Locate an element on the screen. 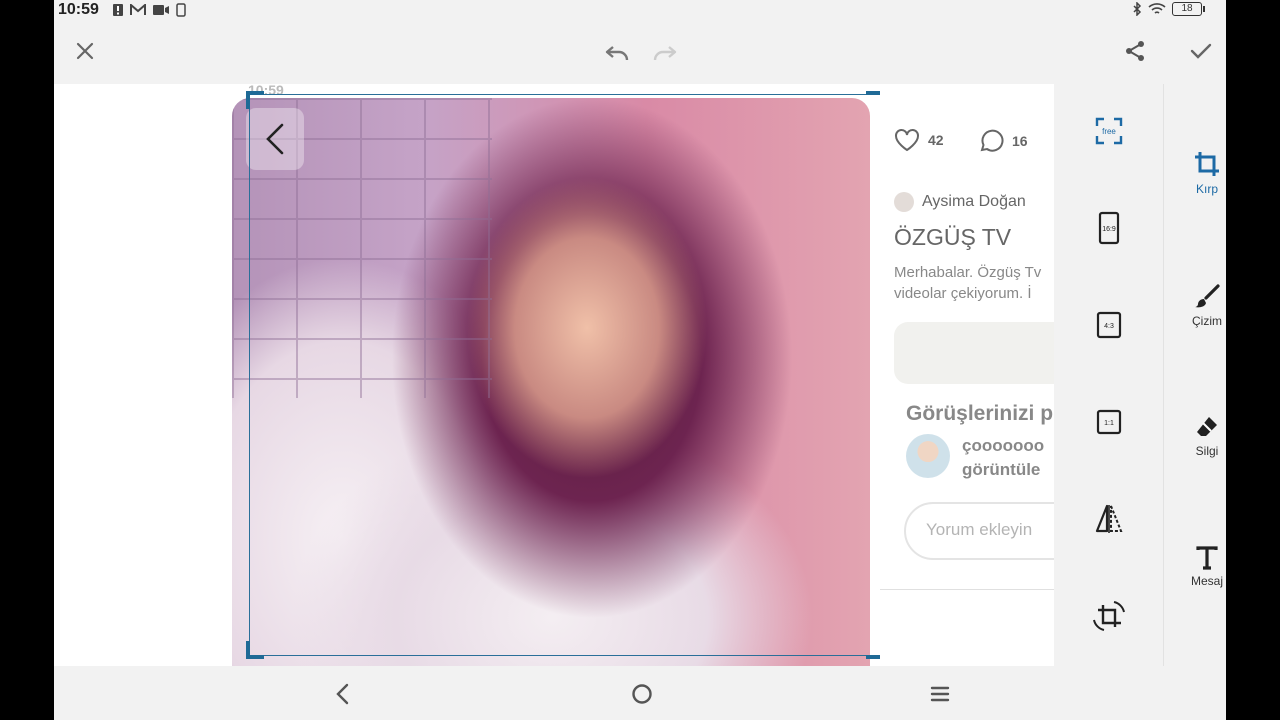 The width and height of the screenshot is (1280, 720). video-icon is located at coordinates (161, 10).